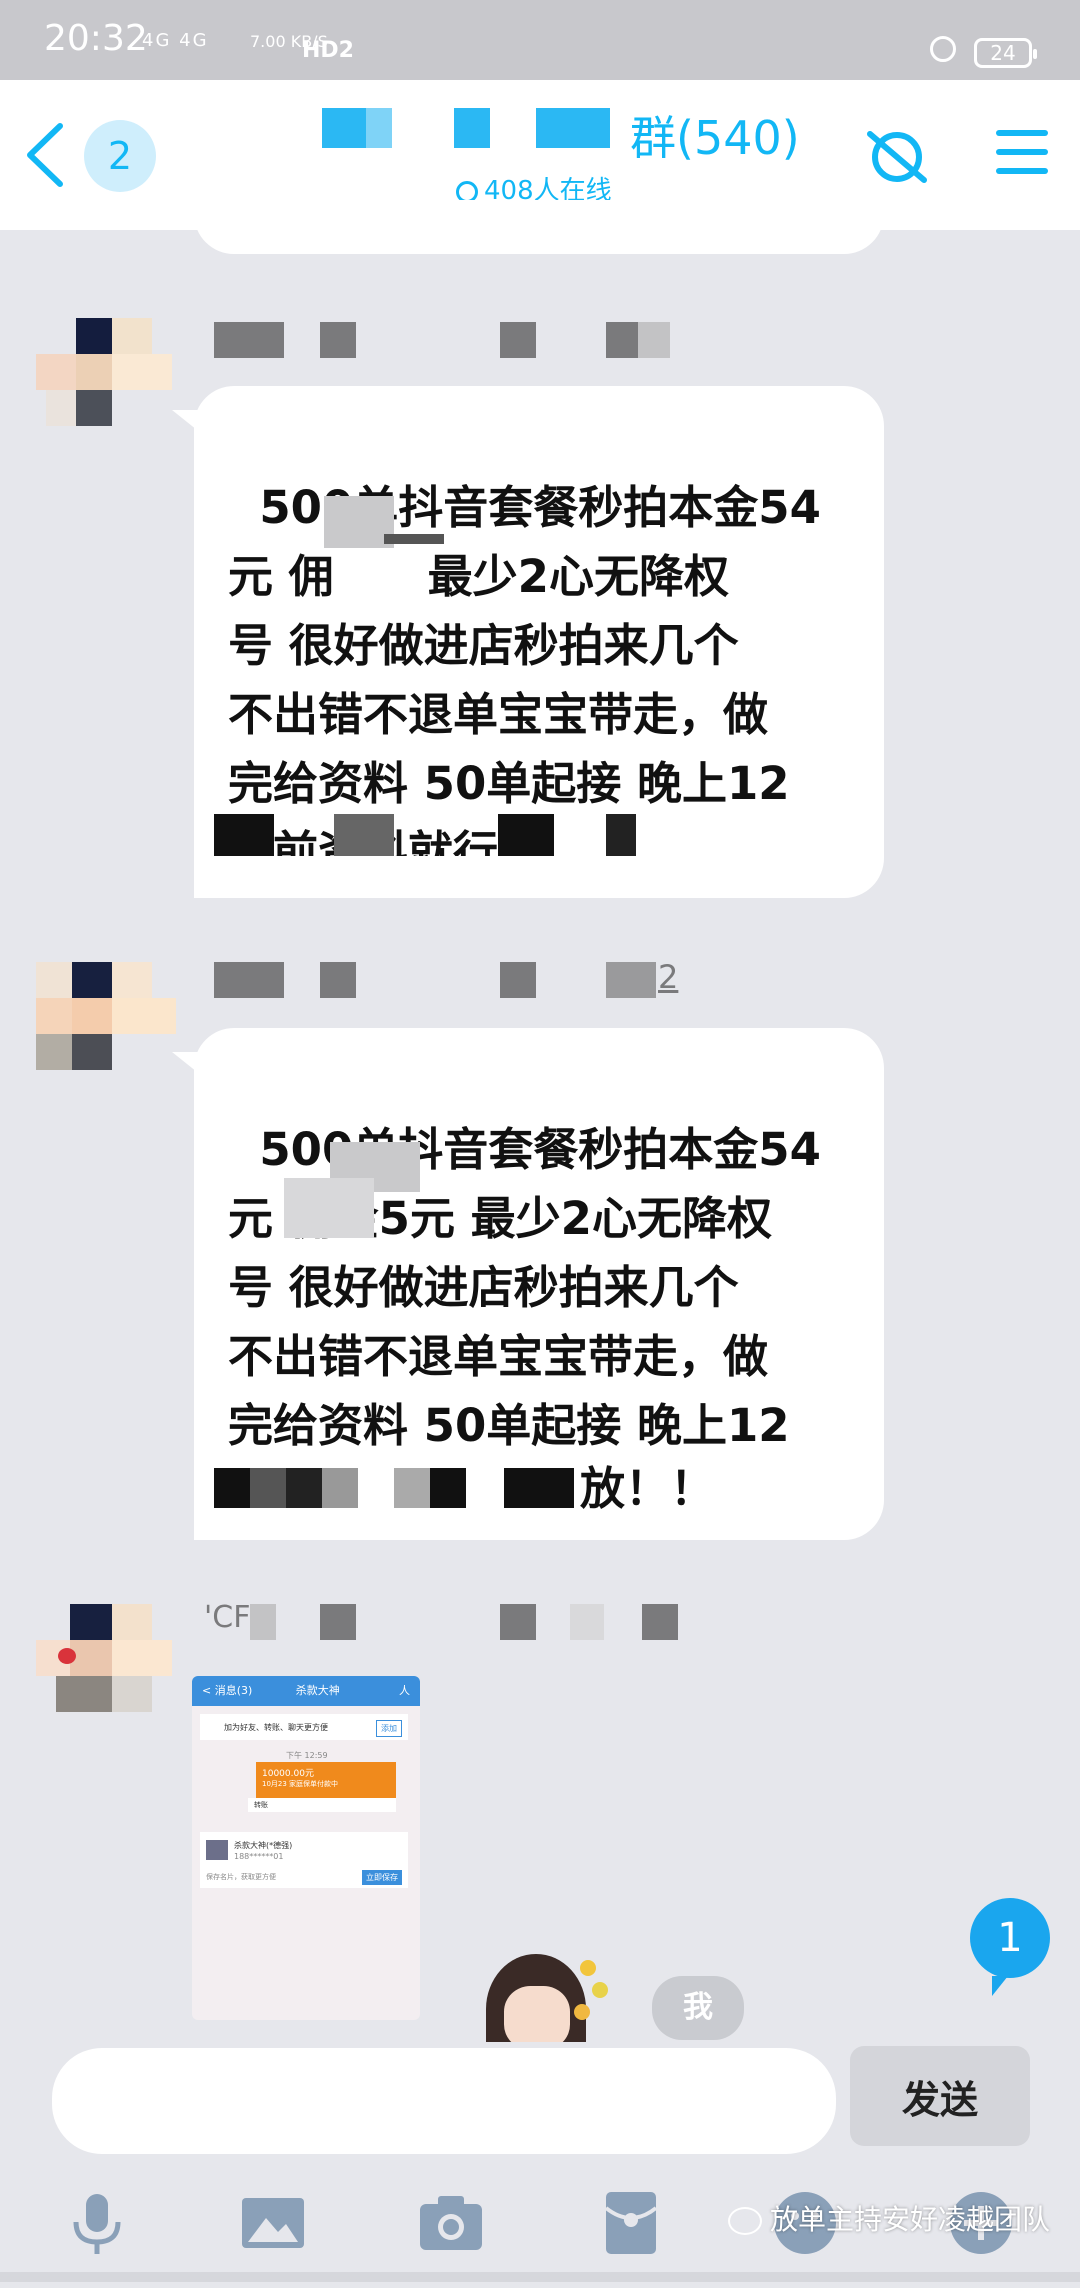  I want to click on hd-indicator: HD2, so click(328, 50).